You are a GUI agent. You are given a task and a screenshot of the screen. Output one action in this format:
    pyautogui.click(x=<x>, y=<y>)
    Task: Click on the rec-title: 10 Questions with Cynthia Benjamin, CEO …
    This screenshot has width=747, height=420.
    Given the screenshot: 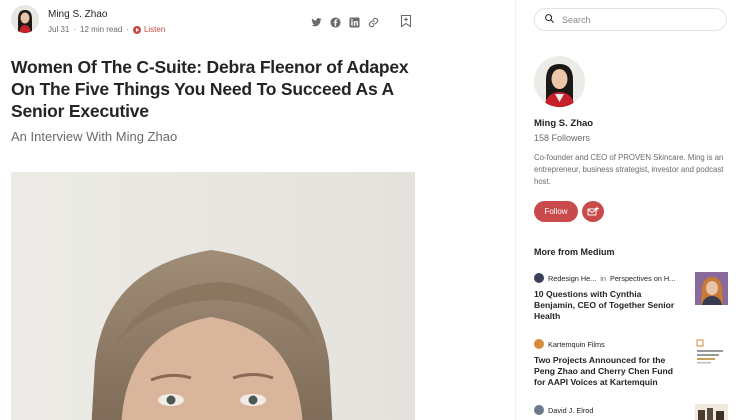 What is the action you would take?
    pyautogui.click(x=609, y=305)
    